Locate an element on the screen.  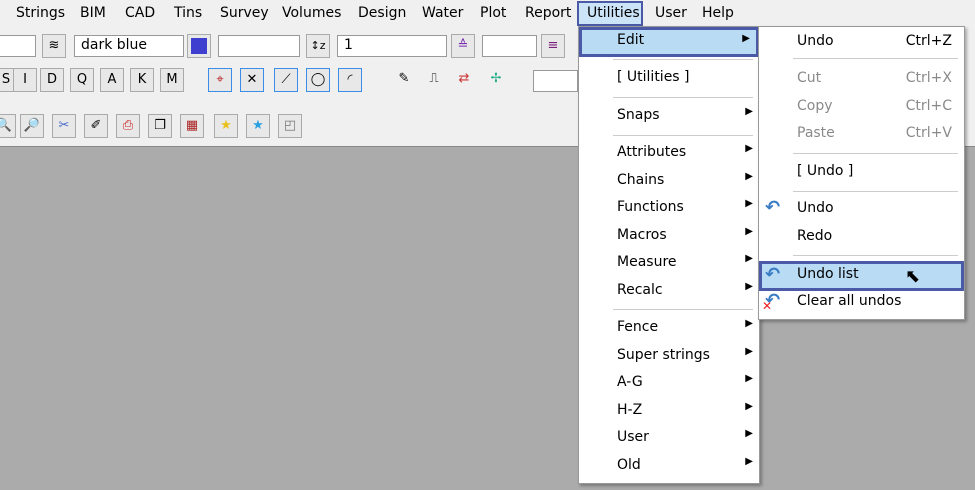
colour-swatch-button is located at coordinates (199, 46).